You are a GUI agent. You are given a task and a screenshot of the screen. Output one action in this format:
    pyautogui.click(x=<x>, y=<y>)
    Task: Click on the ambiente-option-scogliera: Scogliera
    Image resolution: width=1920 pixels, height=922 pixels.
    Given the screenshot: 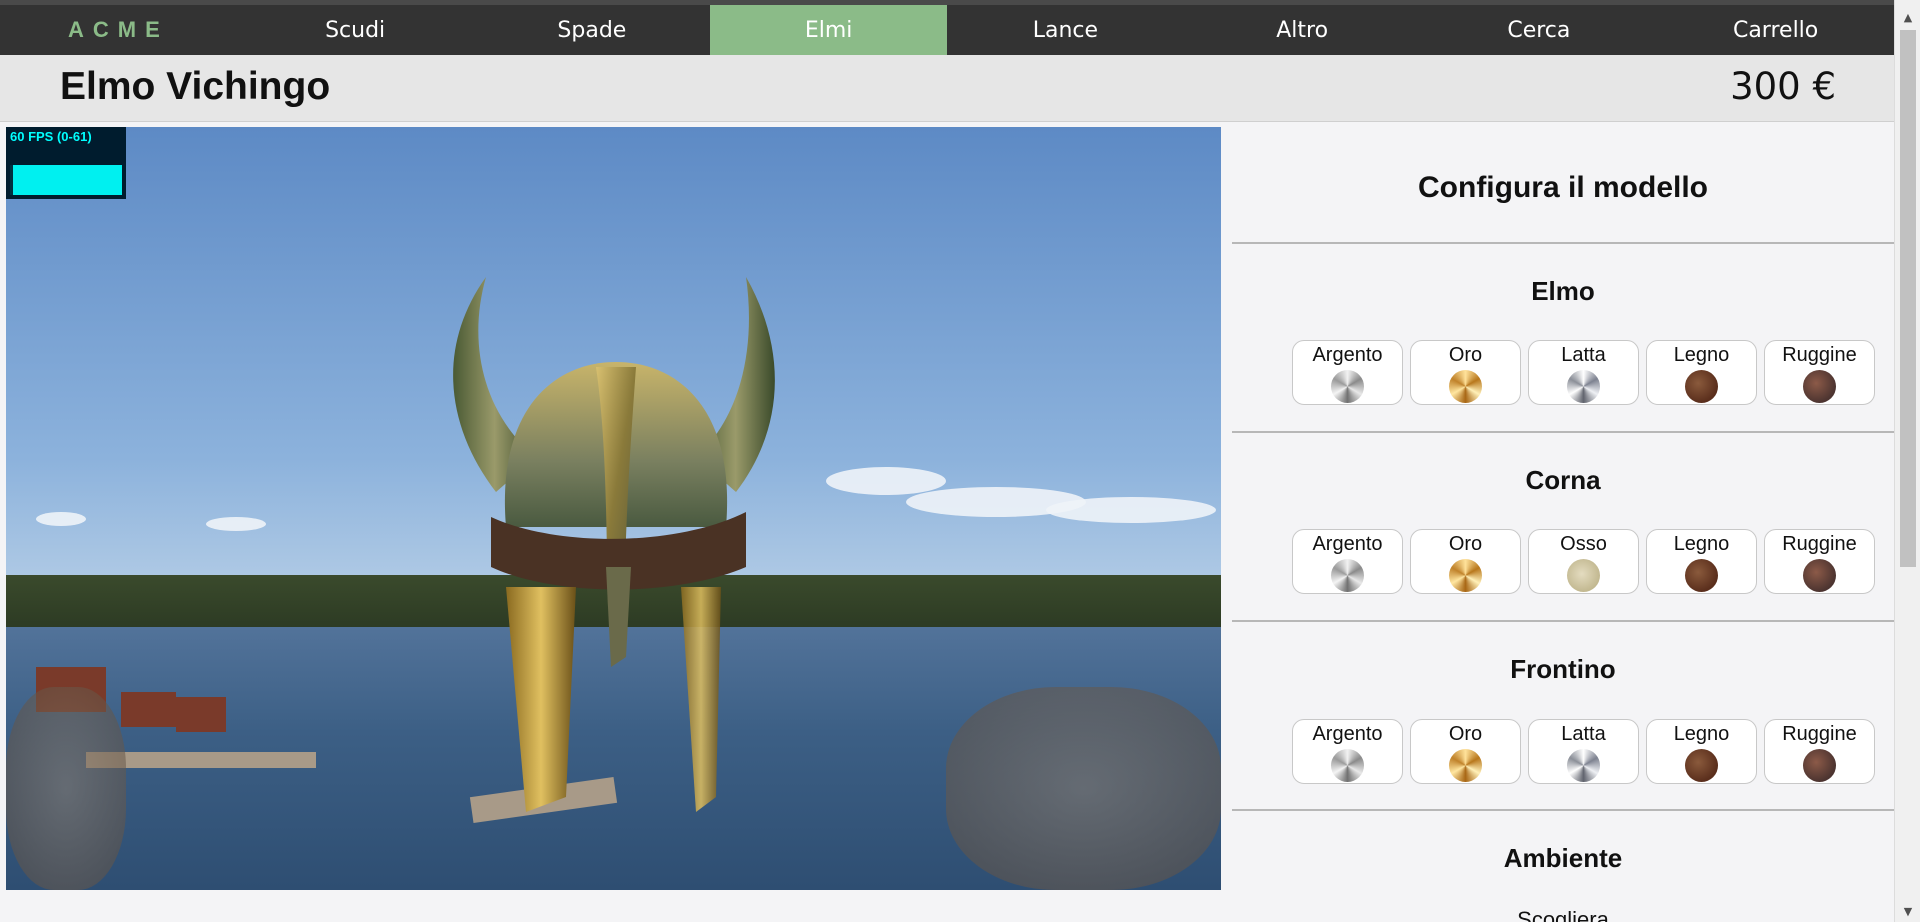 What is the action you would take?
    pyautogui.click(x=1563, y=914)
    